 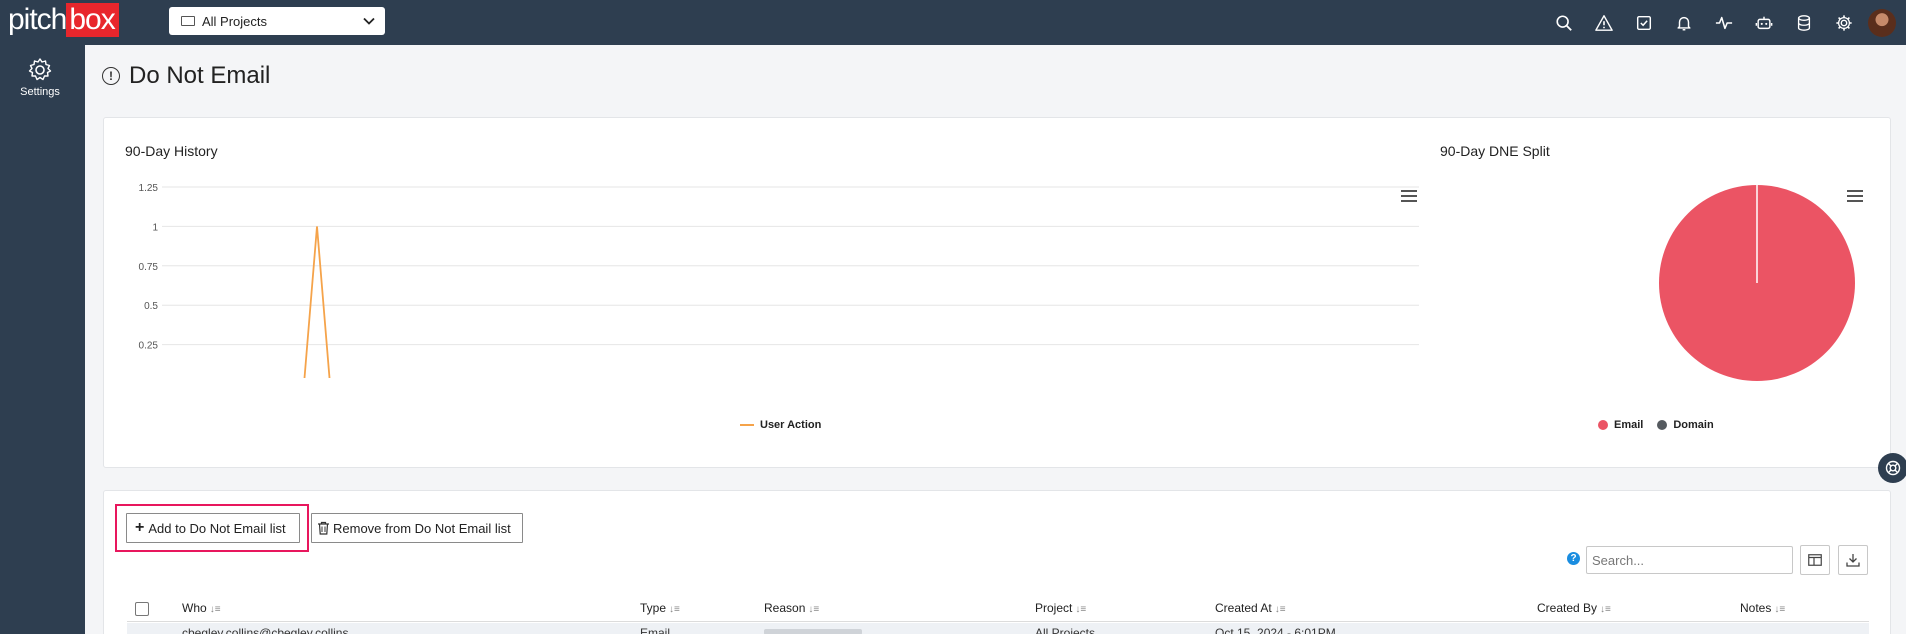 What do you see at coordinates (653, 608) in the screenshot?
I see `column-type-label: Type` at bounding box center [653, 608].